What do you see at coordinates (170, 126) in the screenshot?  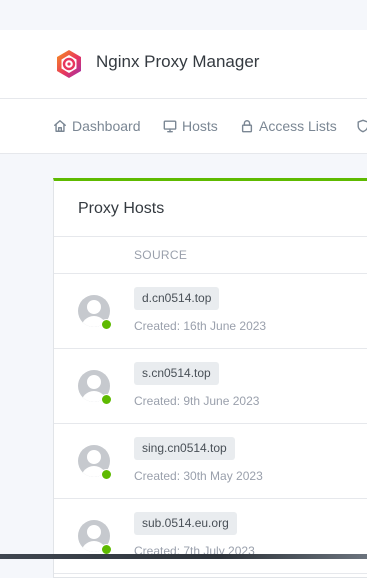 I see `monitor-icon` at bounding box center [170, 126].